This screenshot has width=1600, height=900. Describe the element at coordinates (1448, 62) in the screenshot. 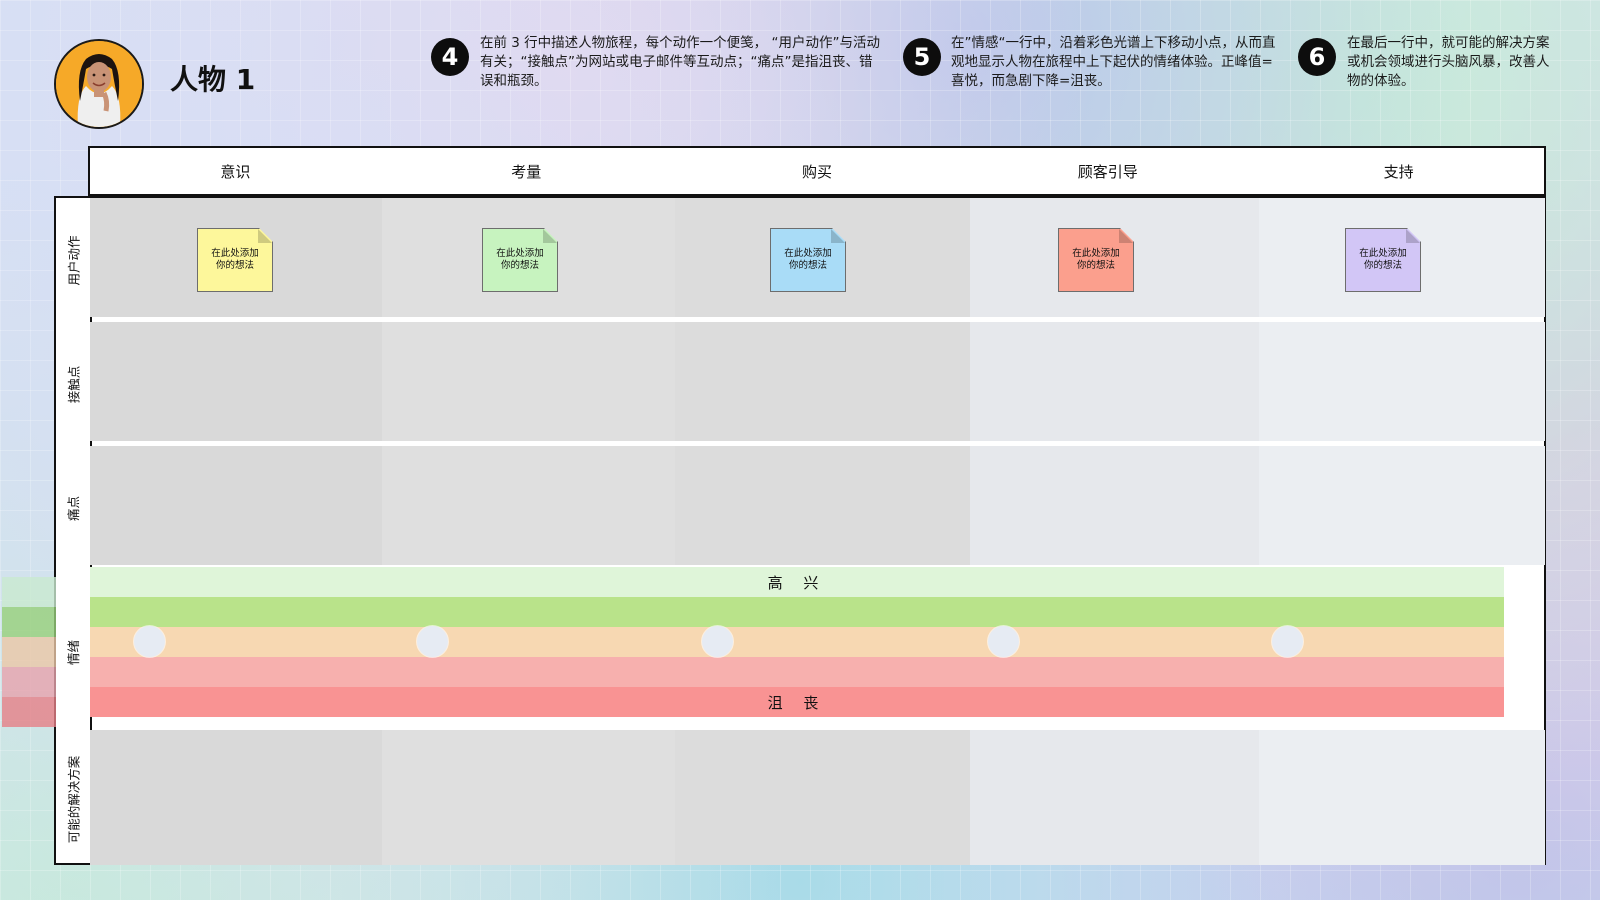

I see `step-6-instructions: 在最后一行中，就可能的解决方案或机会领域进行头脑风暴，改善人物的体验。` at that location.